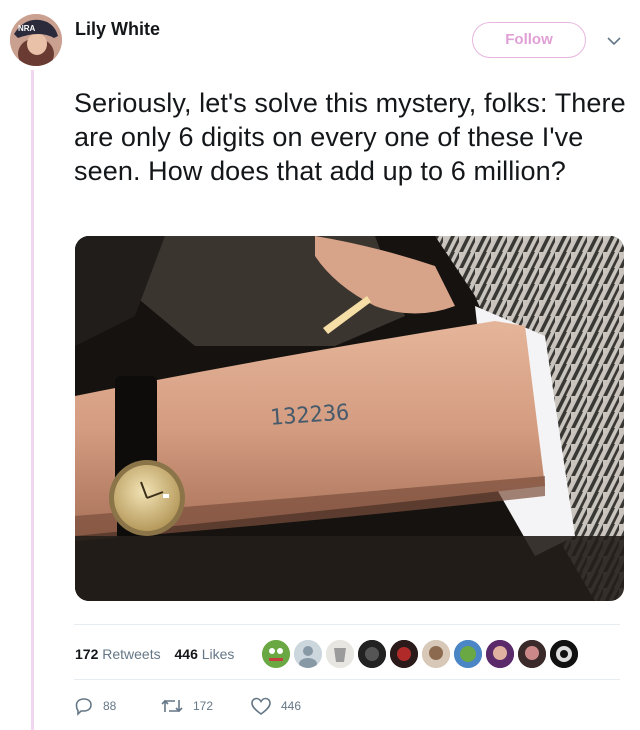 The image size is (640, 730). I want to click on follow-button: Follow, so click(529, 40).